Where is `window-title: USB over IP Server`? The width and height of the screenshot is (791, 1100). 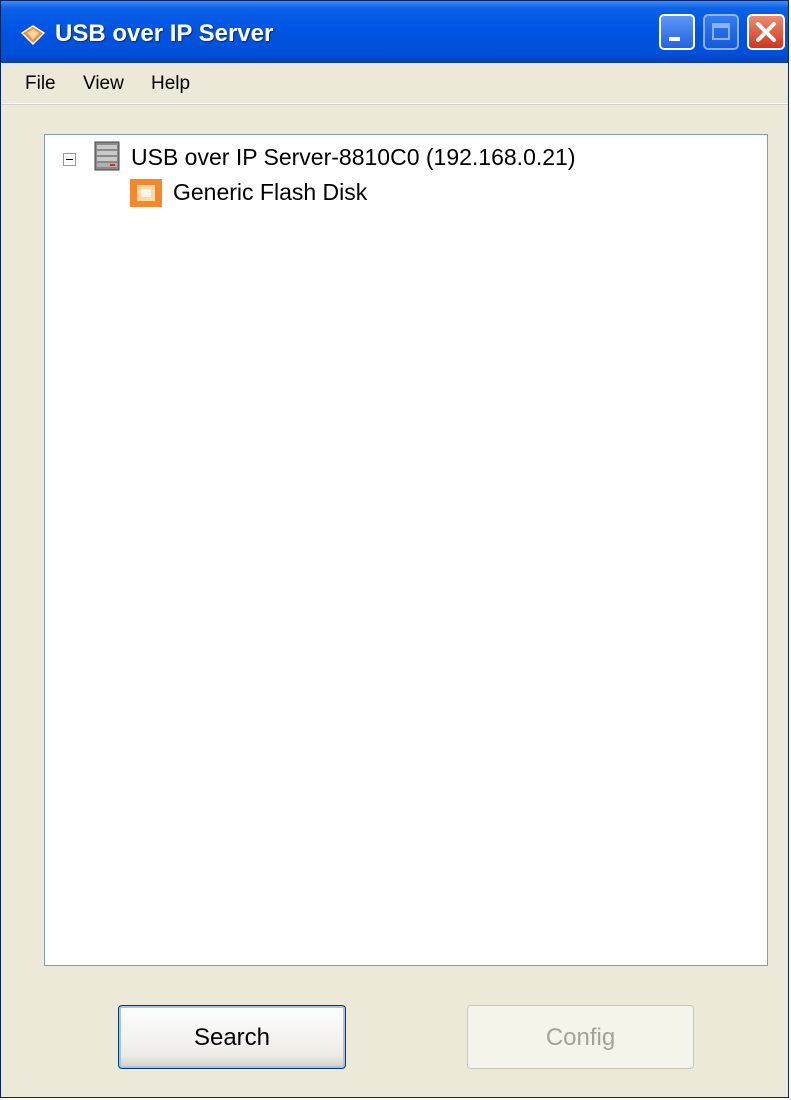
window-title: USB over IP Server is located at coordinates (164, 33).